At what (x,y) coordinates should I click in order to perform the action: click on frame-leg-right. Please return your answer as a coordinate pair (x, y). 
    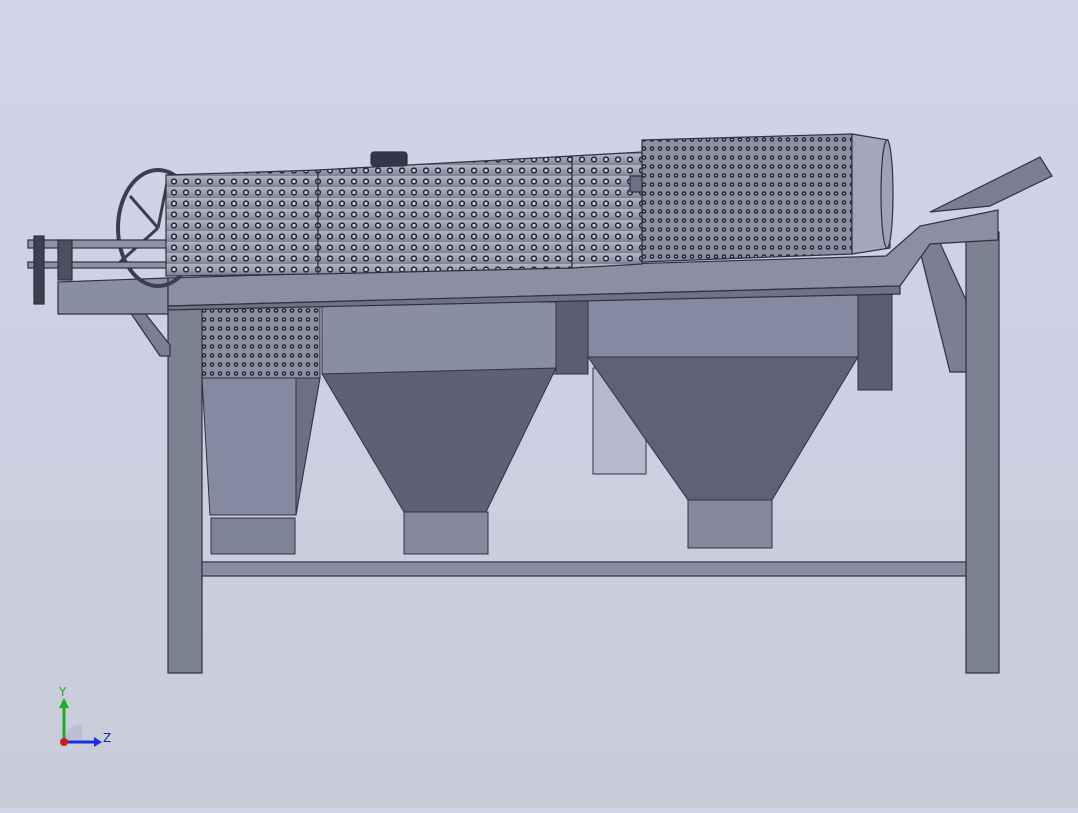
    Looking at the image, I should click on (982, 452).